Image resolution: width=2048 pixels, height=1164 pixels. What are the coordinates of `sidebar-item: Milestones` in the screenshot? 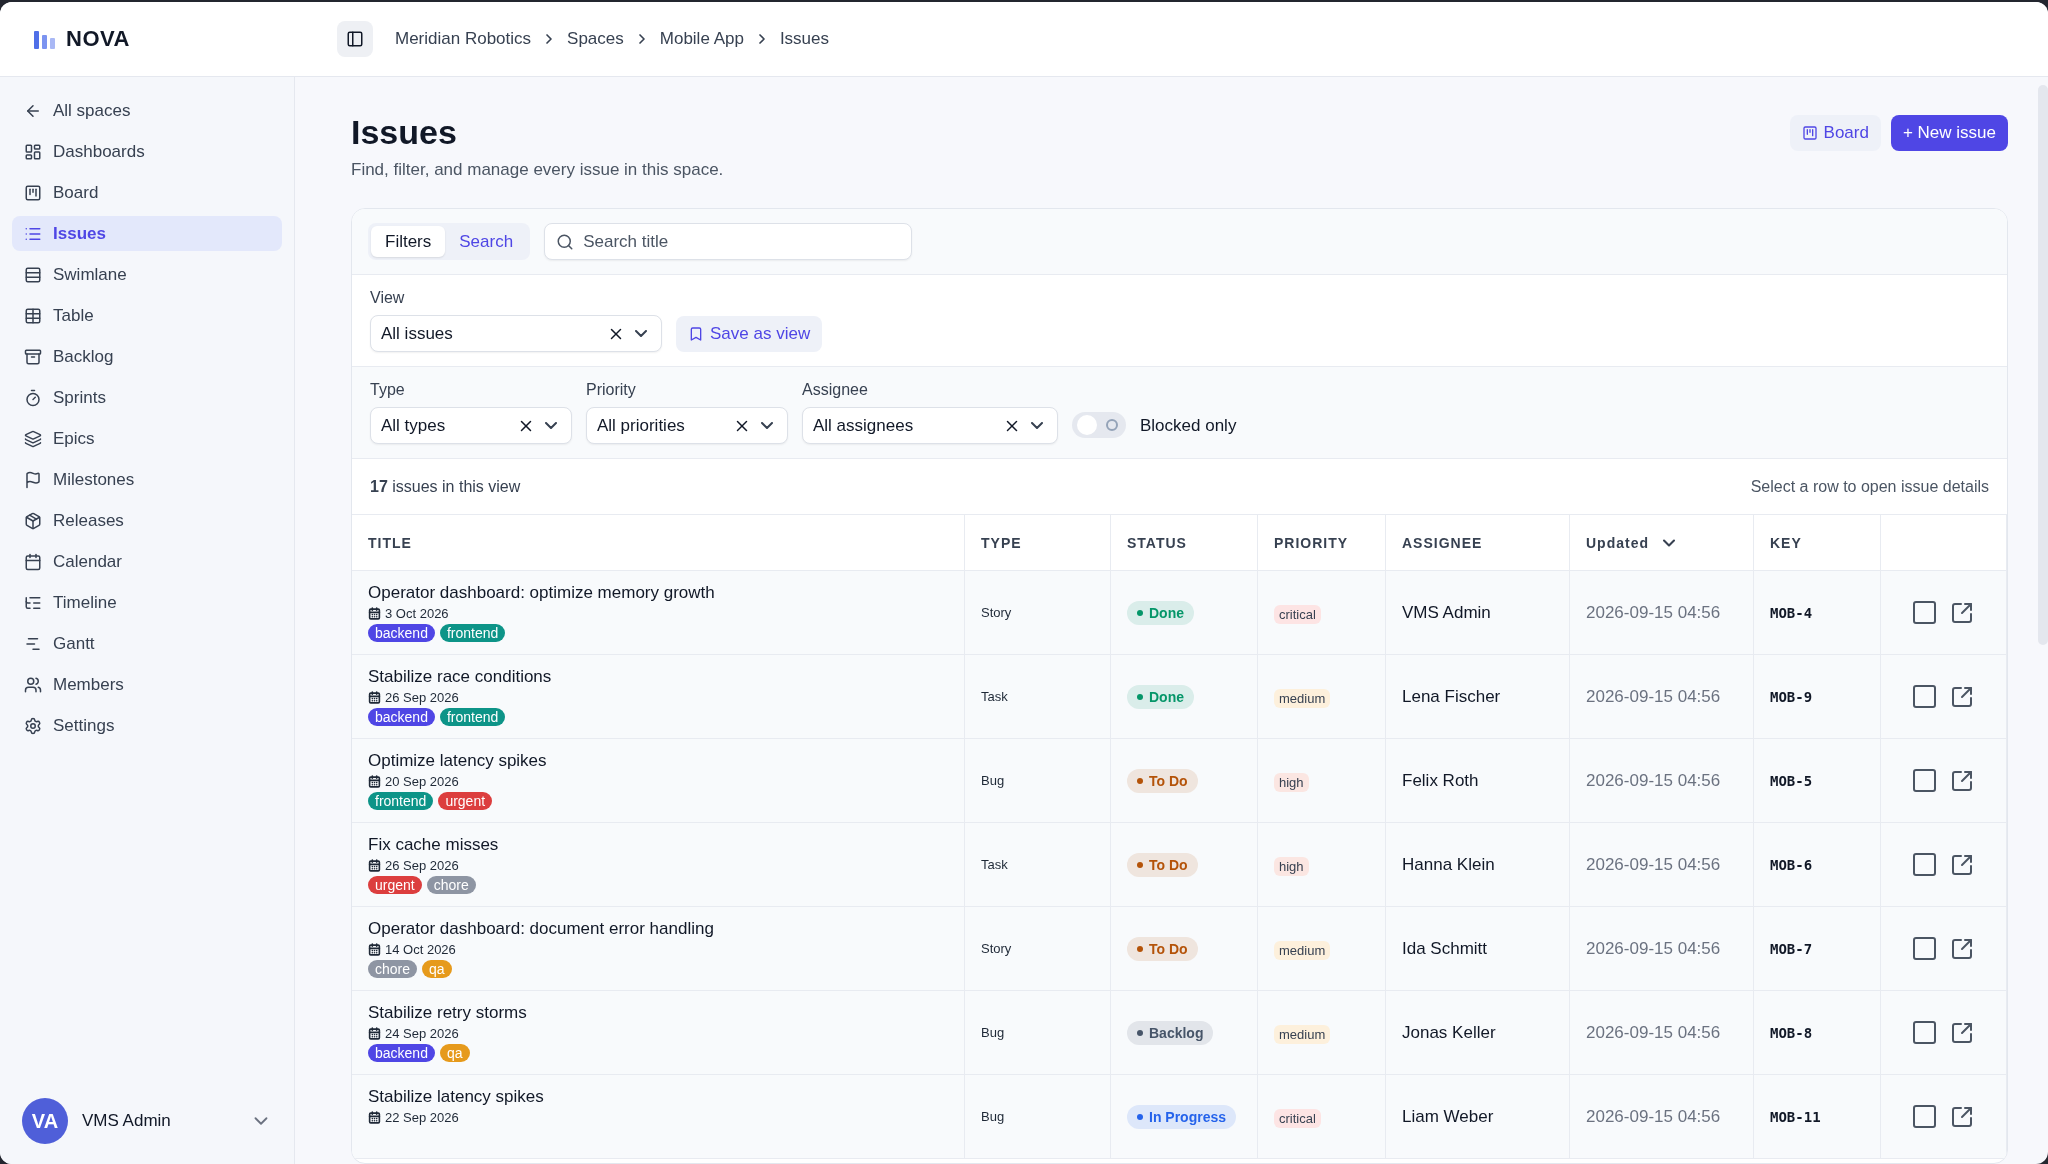 It's located at (147, 479).